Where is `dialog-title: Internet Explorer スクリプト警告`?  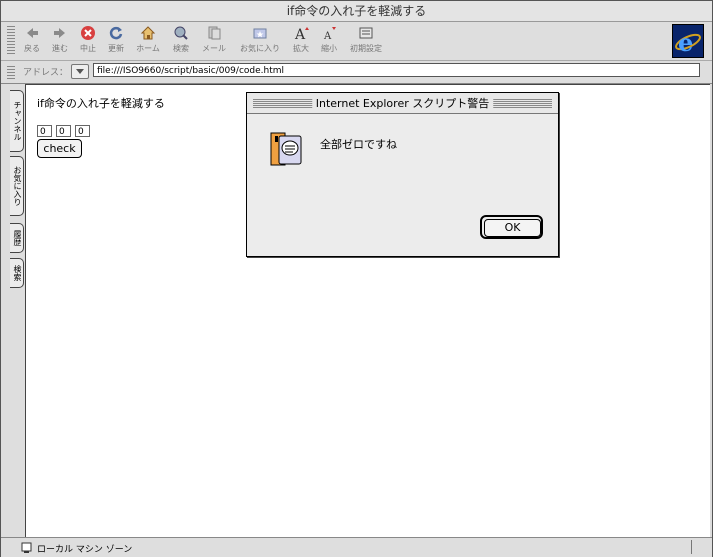
dialog-title: Internet Explorer スクリプト警告 is located at coordinates (402, 103).